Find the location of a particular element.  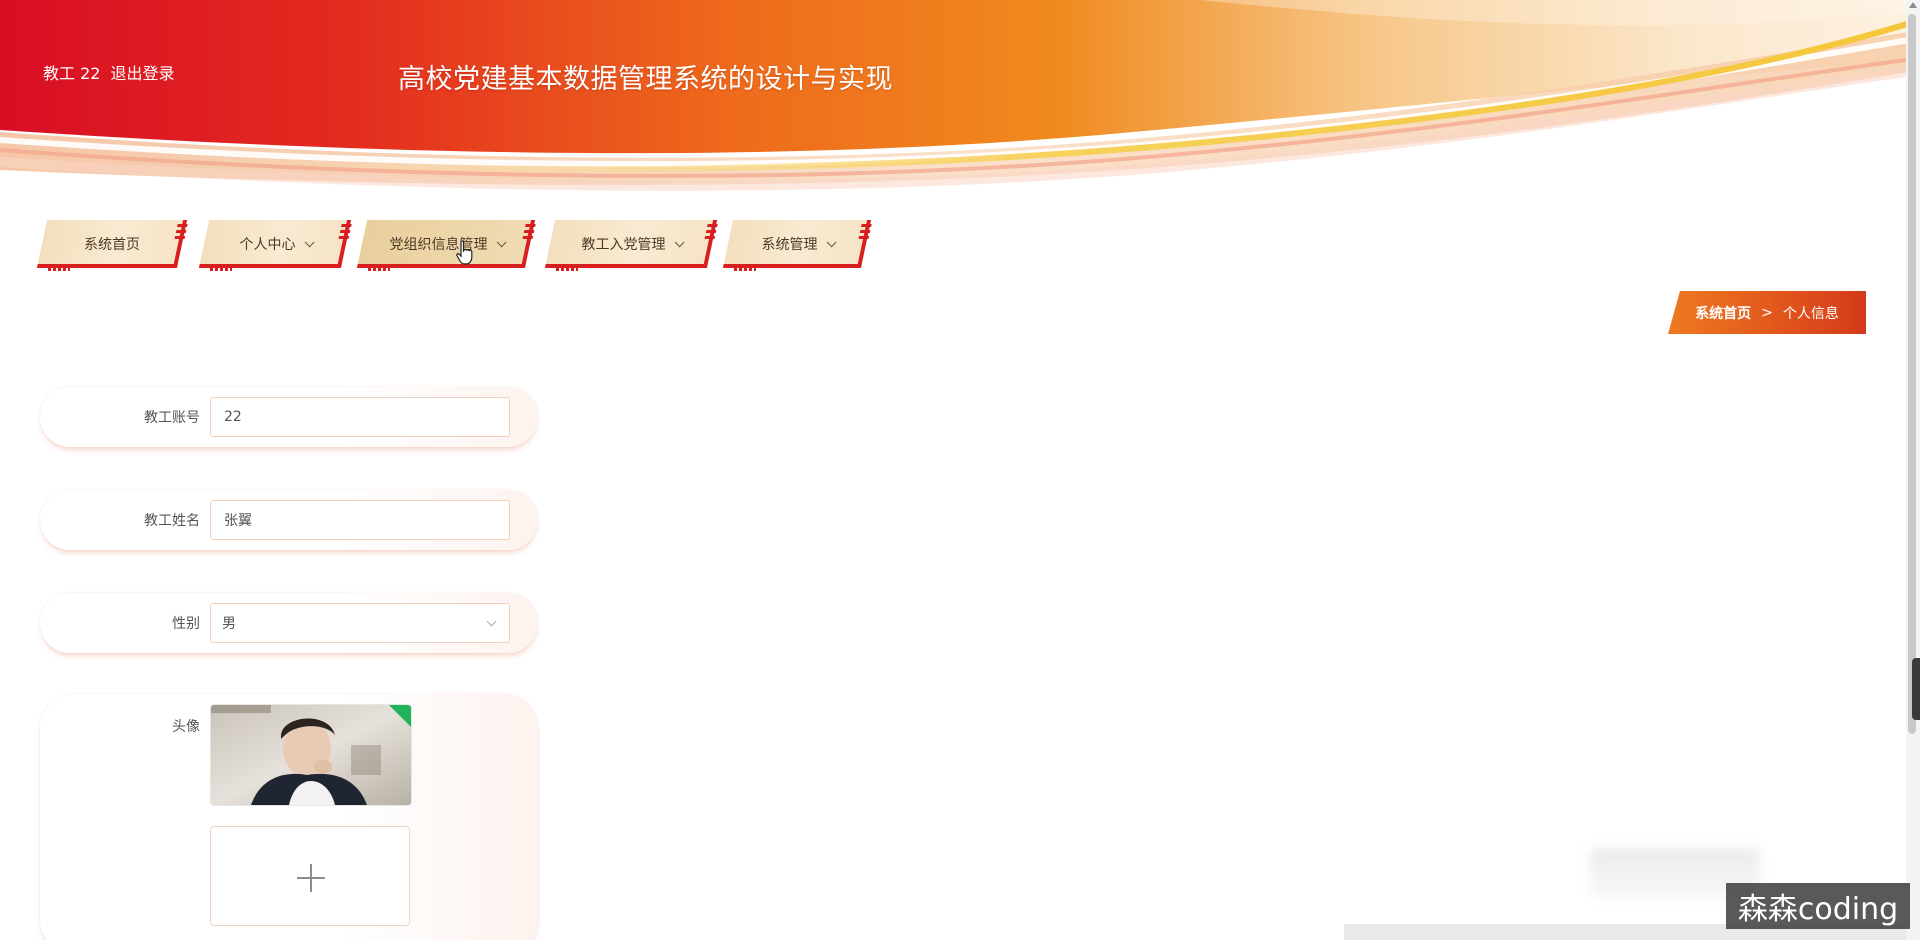

nav-item-staff-party: 教工入党管理 is located at coordinates (631, 245).